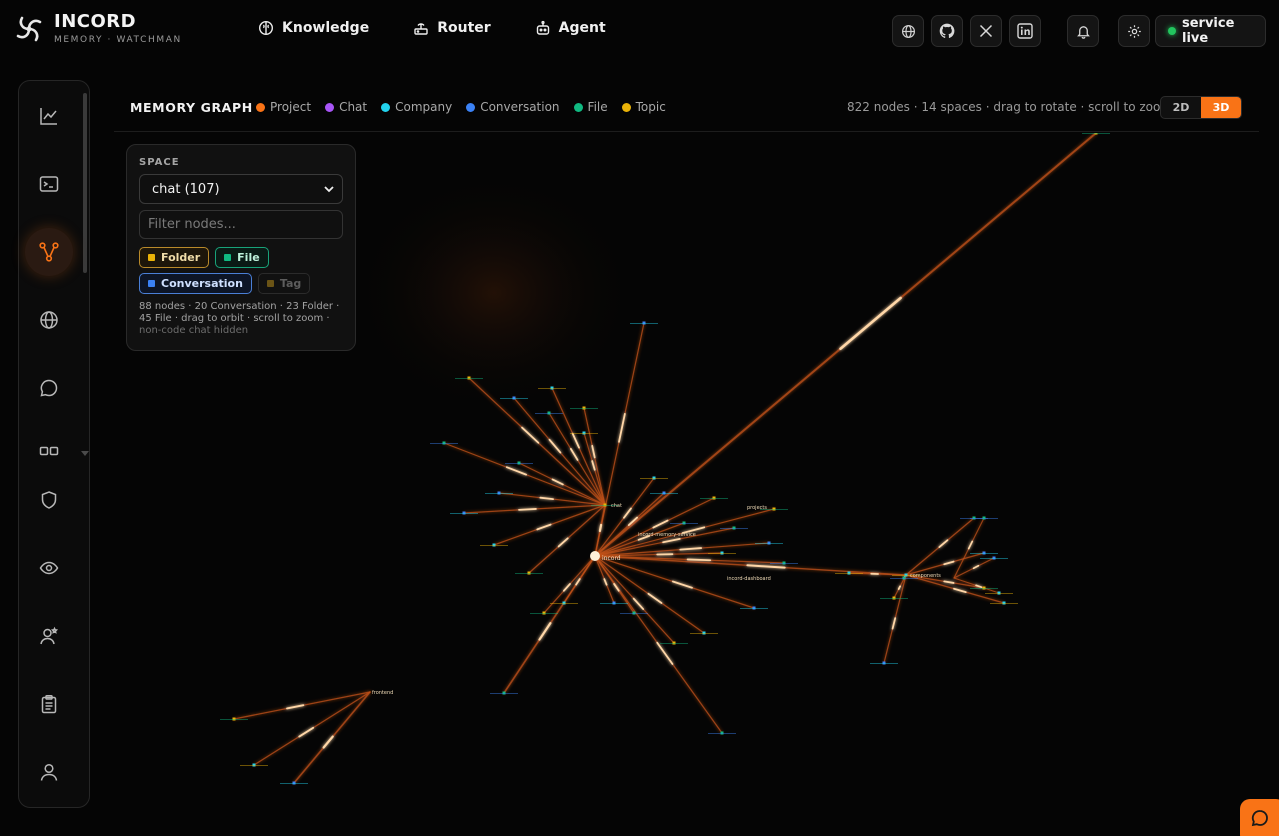 This screenshot has height=836, width=1279. I want to click on view-toggle: 2D 3D, so click(1201, 107).